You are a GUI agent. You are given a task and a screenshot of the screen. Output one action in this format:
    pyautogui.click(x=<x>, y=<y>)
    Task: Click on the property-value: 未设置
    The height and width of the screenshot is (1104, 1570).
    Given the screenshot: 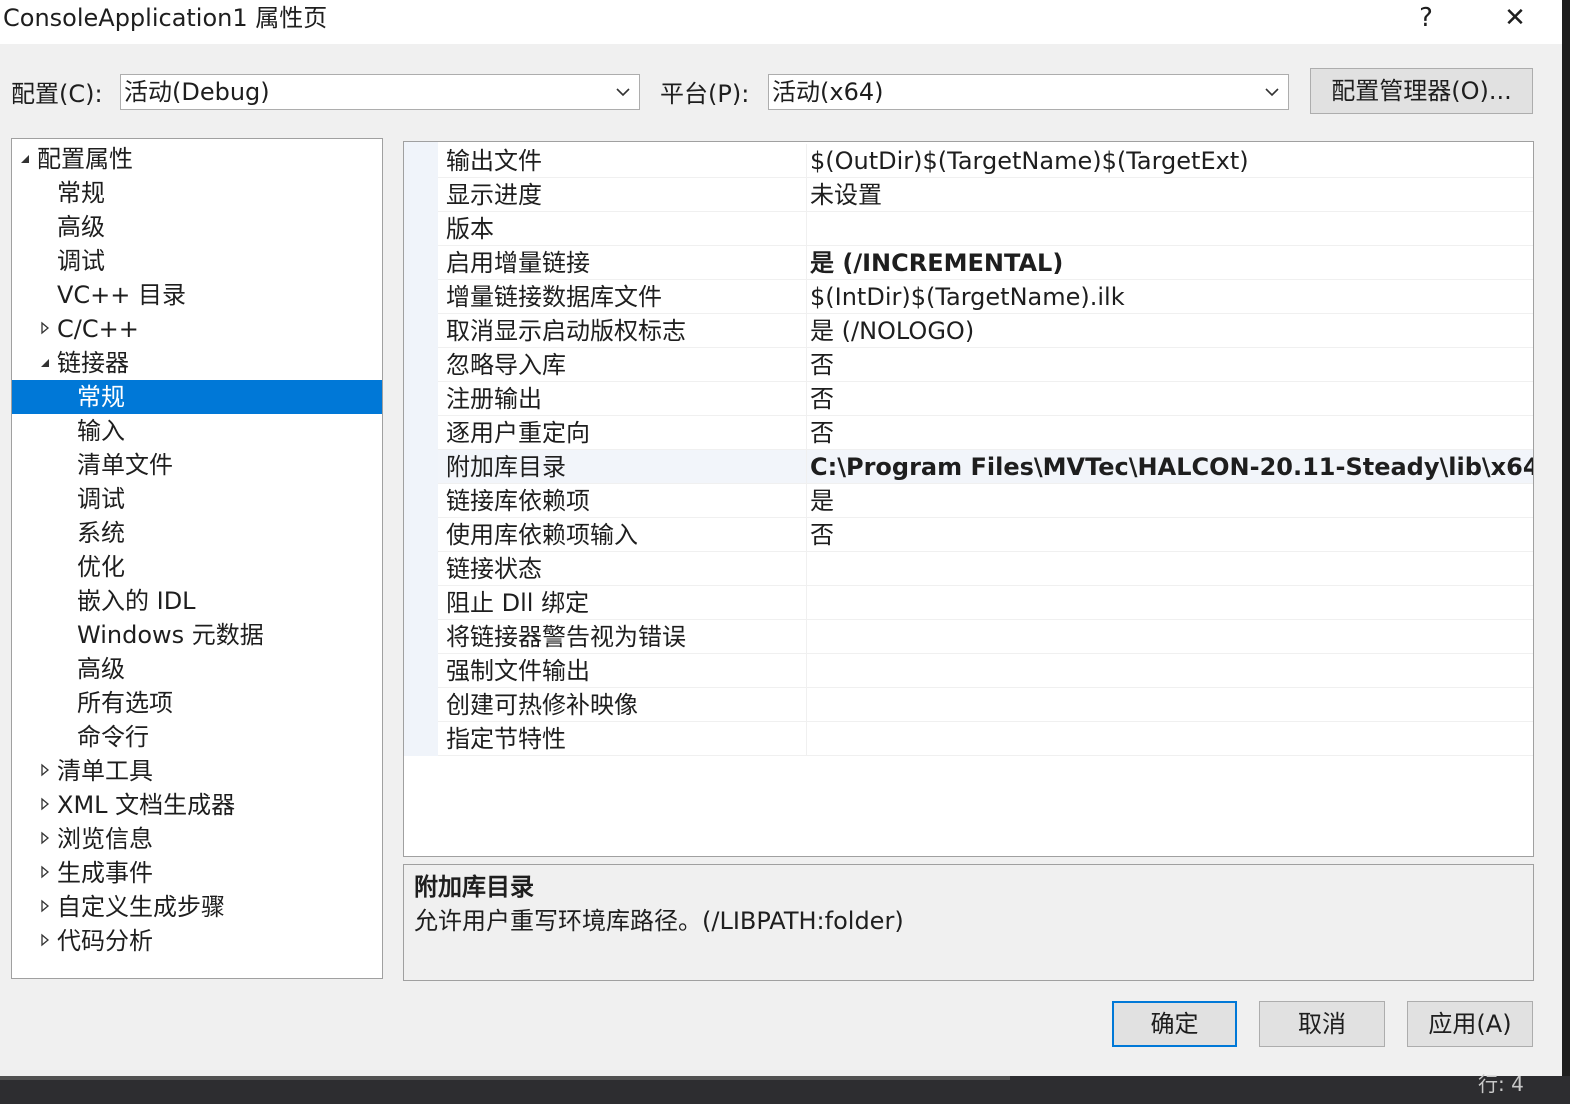 What is the action you would take?
    pyautogui.click(x=1171, y=195)
    